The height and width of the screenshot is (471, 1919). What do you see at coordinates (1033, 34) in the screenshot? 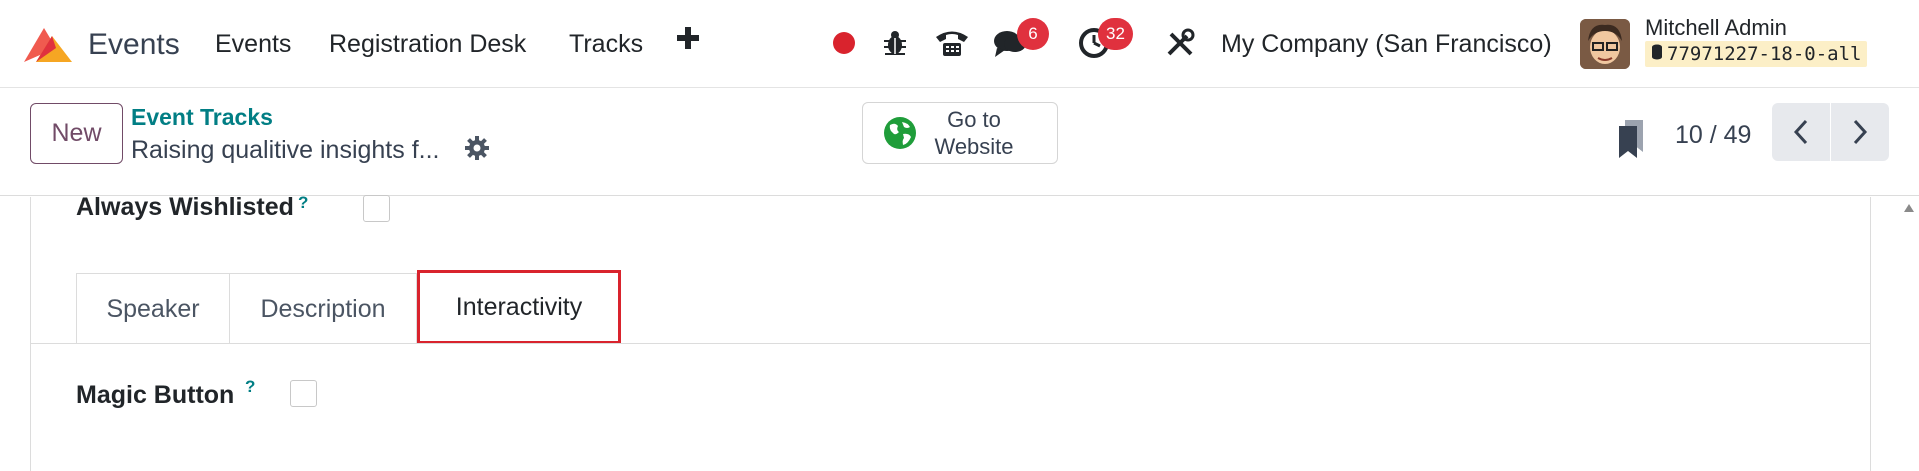
I see `messages-badge: 6` at bounding box center [1033, 34].